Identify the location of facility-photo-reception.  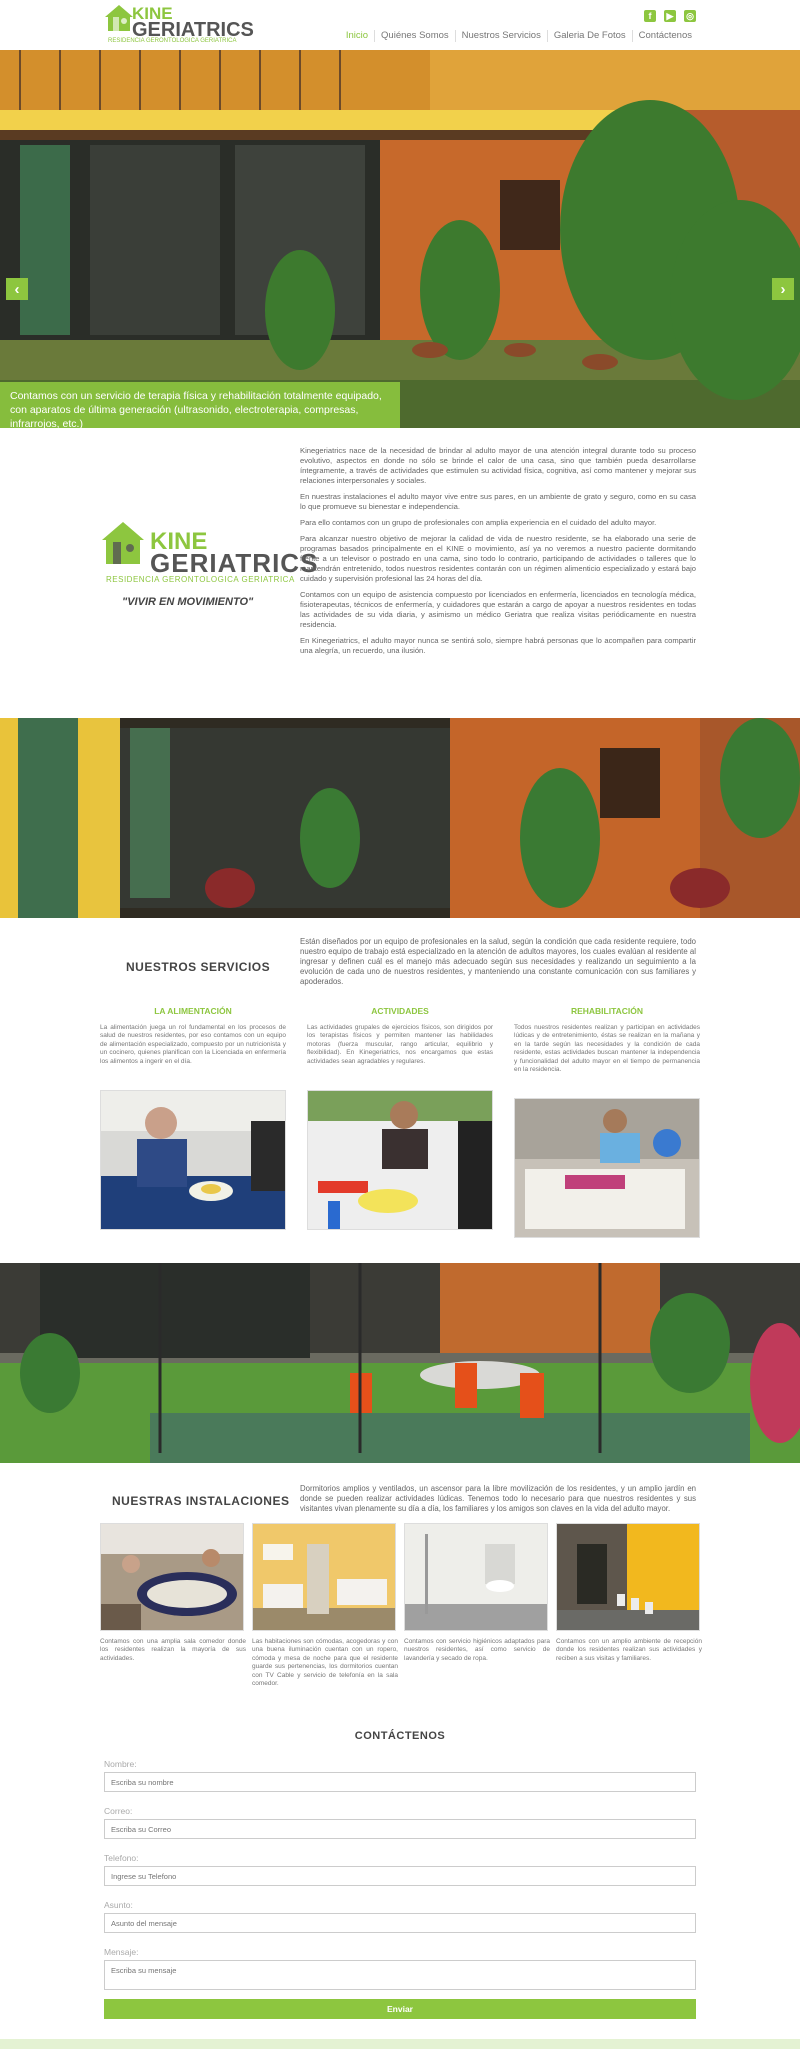
(628, 1577).